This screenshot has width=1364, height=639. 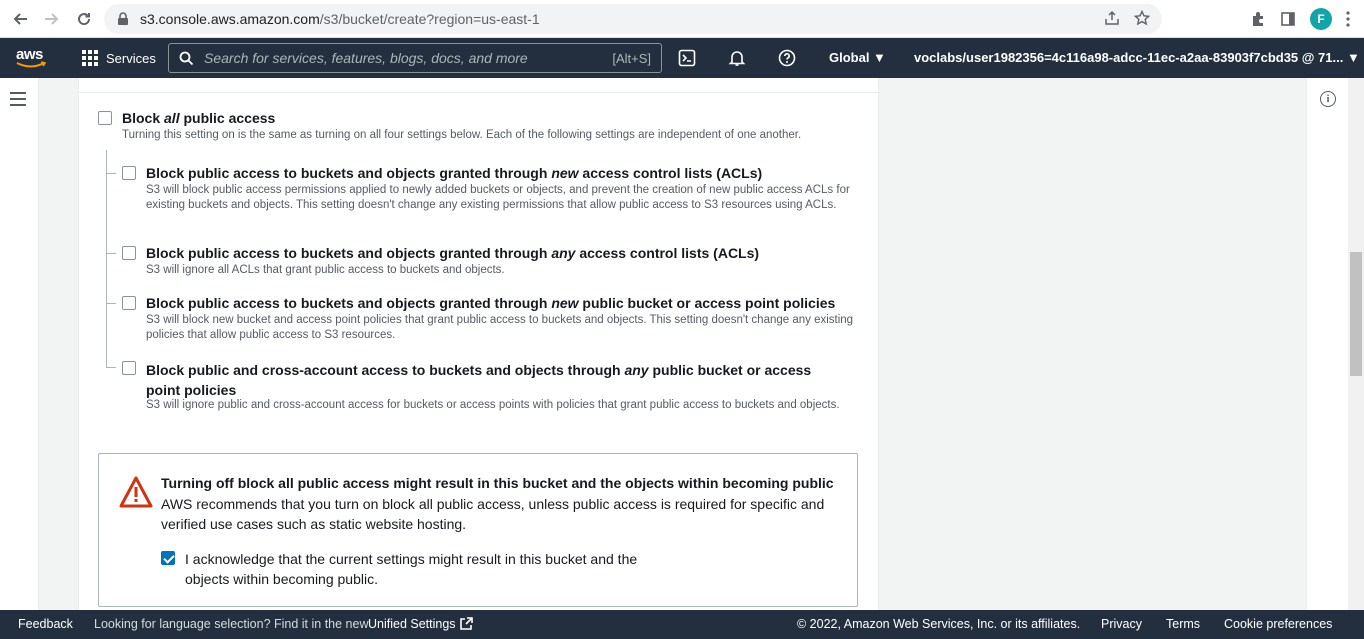 I want to click on right-tools-rail: i, so click(x=1327, y=344).